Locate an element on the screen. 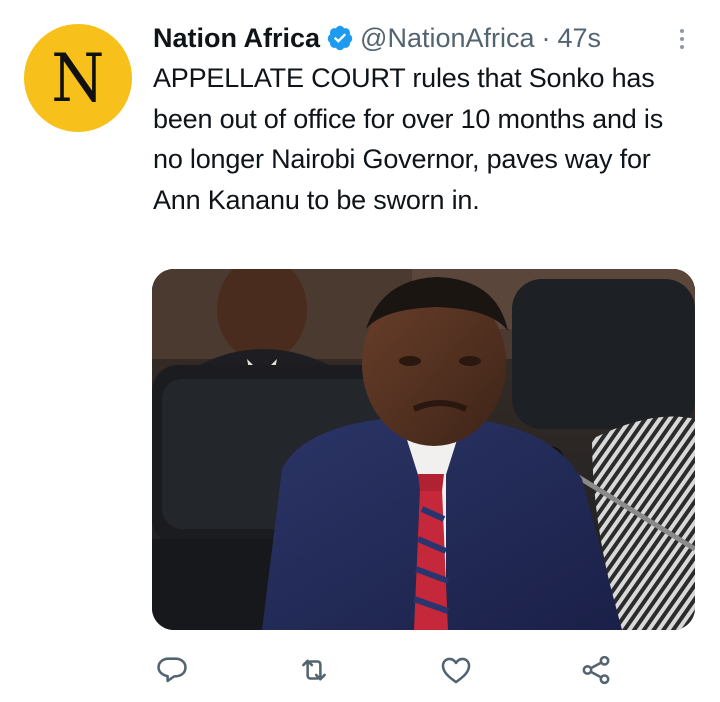  handle: @NationAfrica is located at coordinates (447, 38).